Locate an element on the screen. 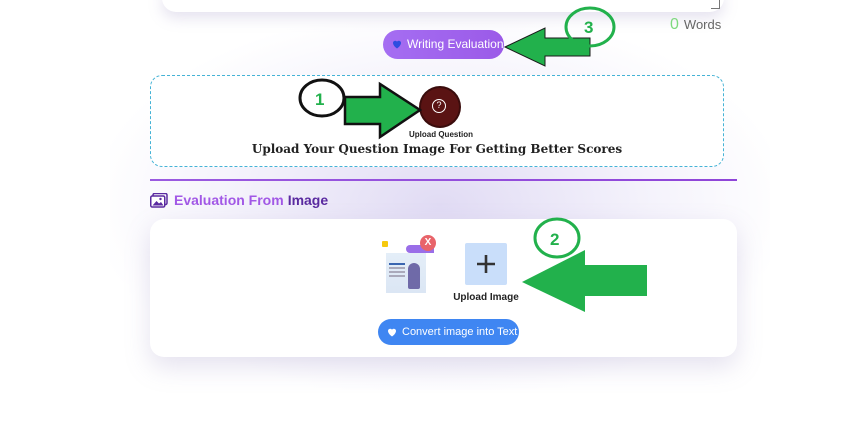 The image size is (868, 435). resize-handle-icon is located at coordinates (715, 4).